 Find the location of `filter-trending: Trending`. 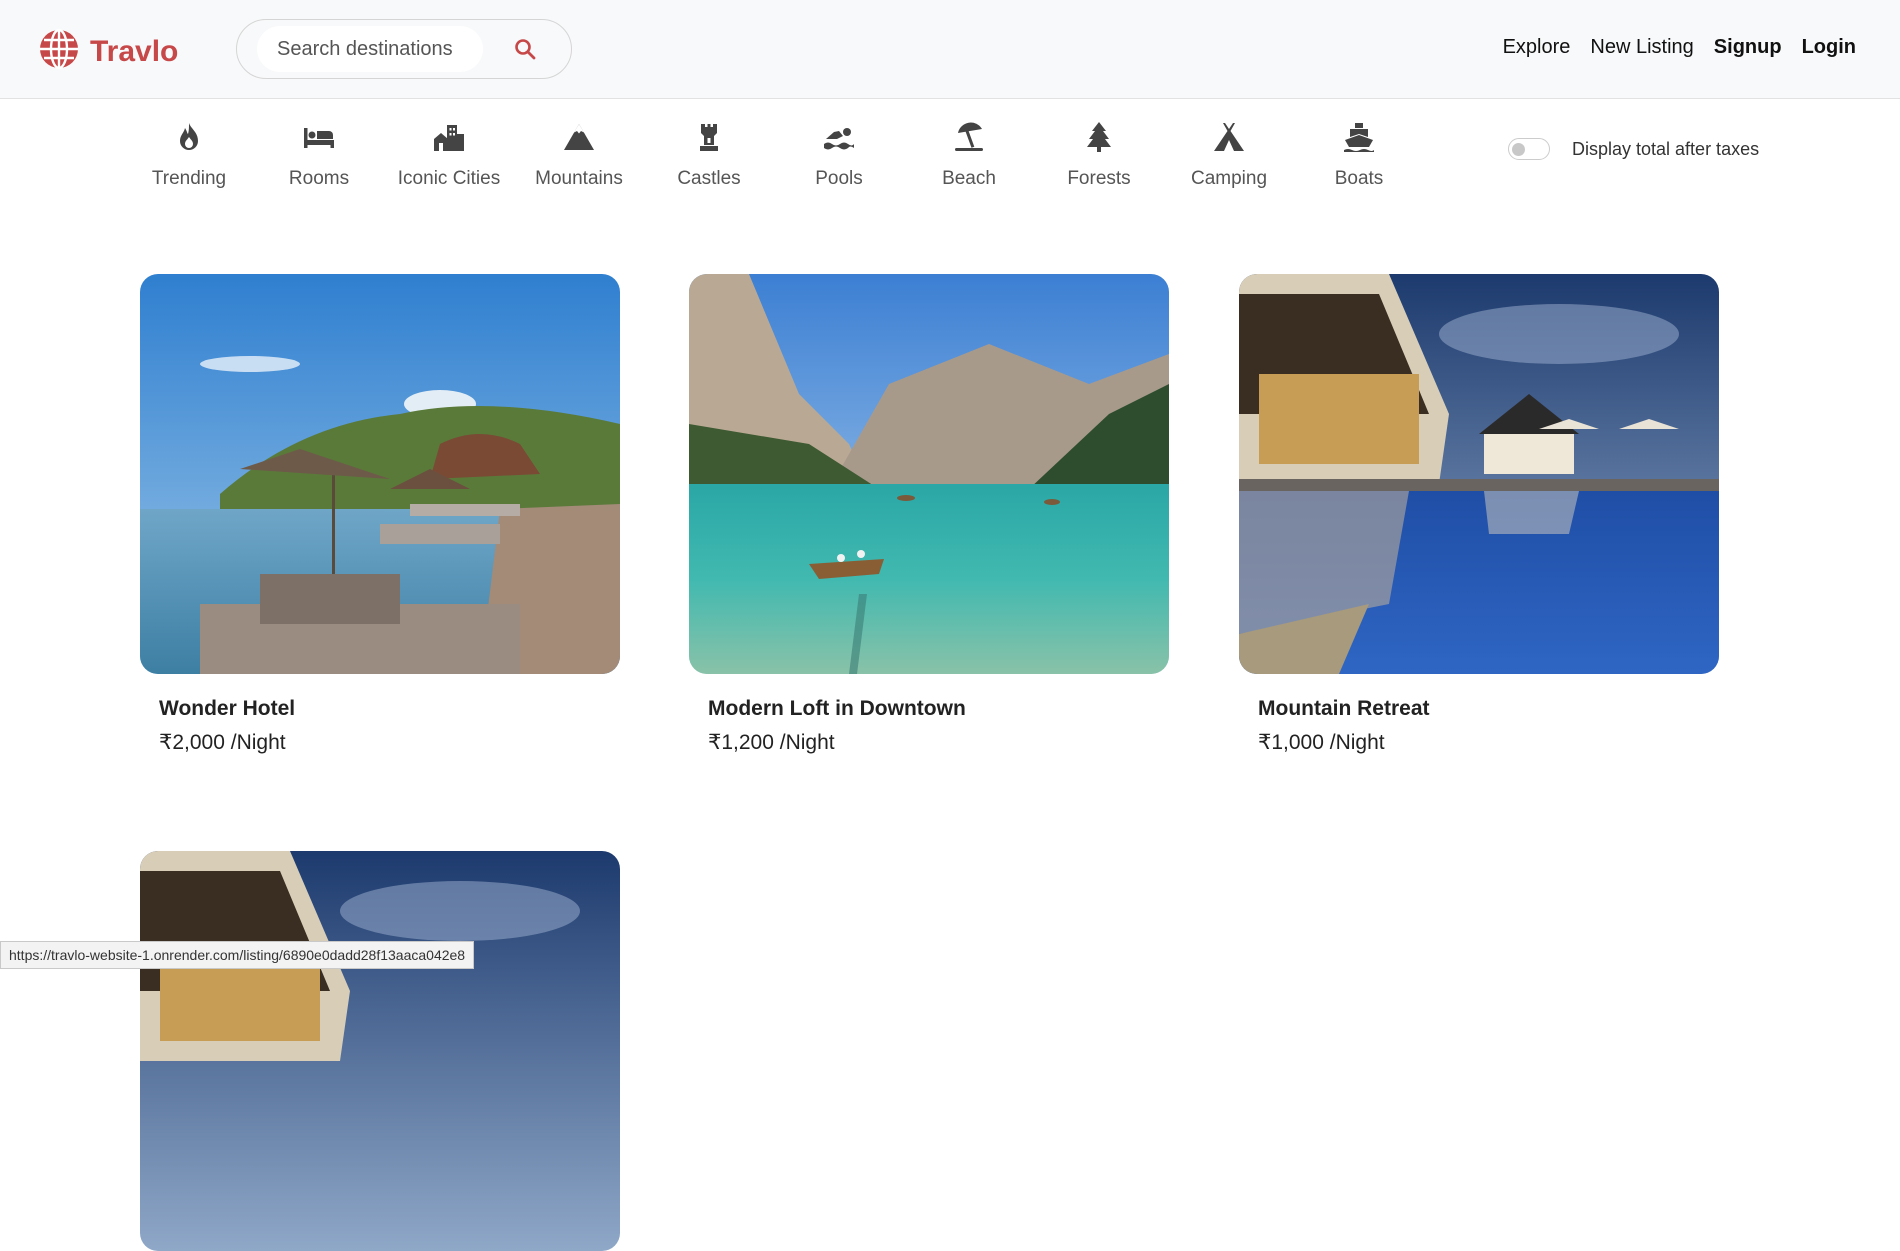

filter-trending: Trending is located at coordinates (189, 151).